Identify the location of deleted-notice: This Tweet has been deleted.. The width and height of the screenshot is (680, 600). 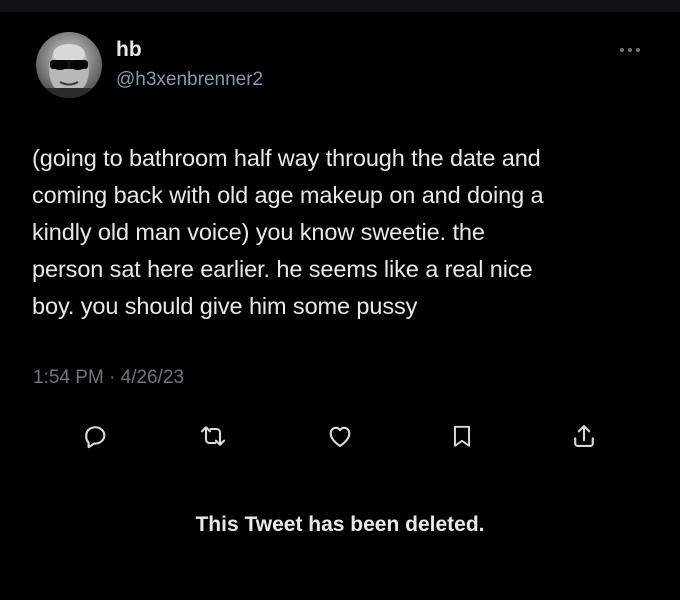
(340, 524).